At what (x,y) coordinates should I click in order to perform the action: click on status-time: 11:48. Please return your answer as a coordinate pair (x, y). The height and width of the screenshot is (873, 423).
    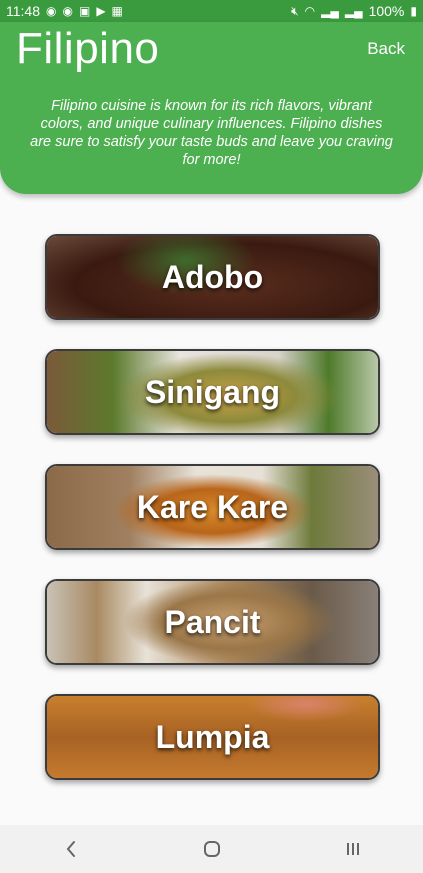
    Looking at the image, I should click on (23, 11).